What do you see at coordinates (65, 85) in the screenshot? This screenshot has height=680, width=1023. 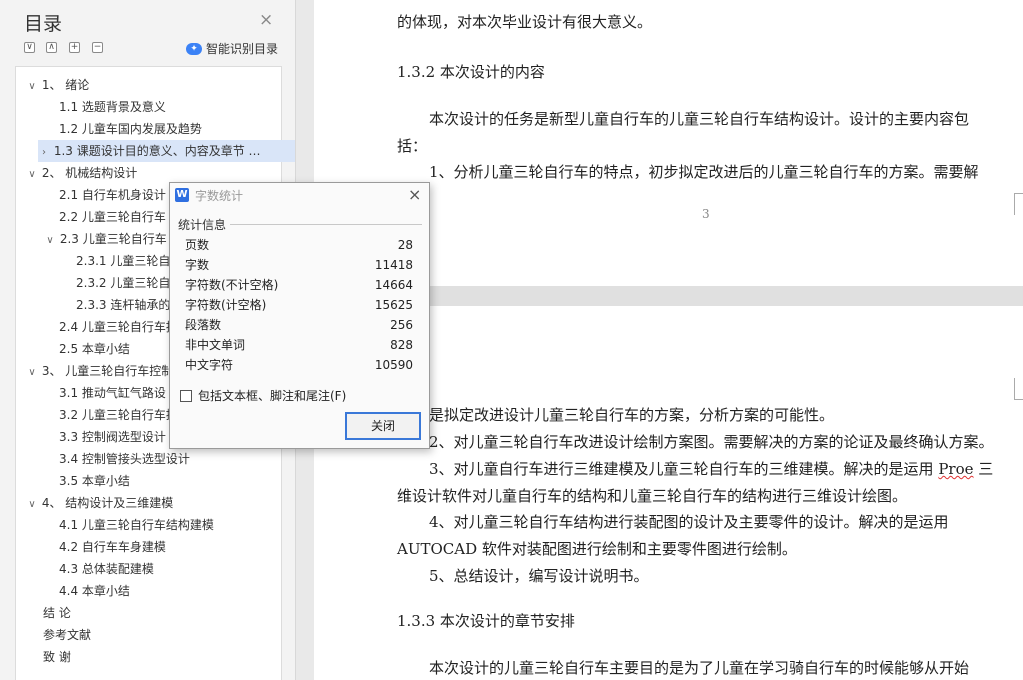 I see `toc-item-label: 1、 绪论` at bounding box center [65, 85].